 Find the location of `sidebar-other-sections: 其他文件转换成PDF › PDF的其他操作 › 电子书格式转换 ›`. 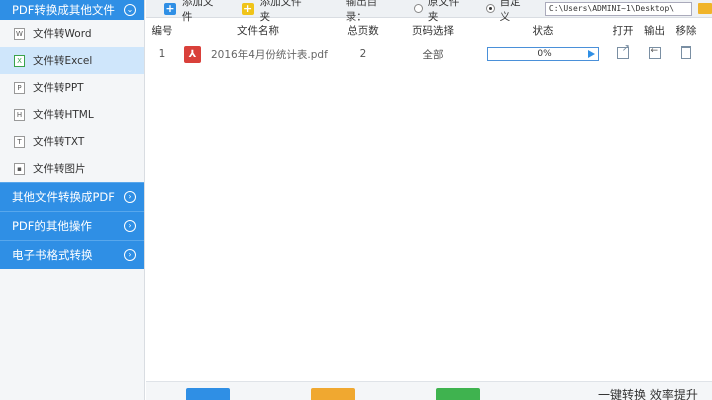

sidebar-other-sections: 其他文件转换成PDF › PDF的其他操作 › 电子书格式转换 › is located at coordinates (72, 225).